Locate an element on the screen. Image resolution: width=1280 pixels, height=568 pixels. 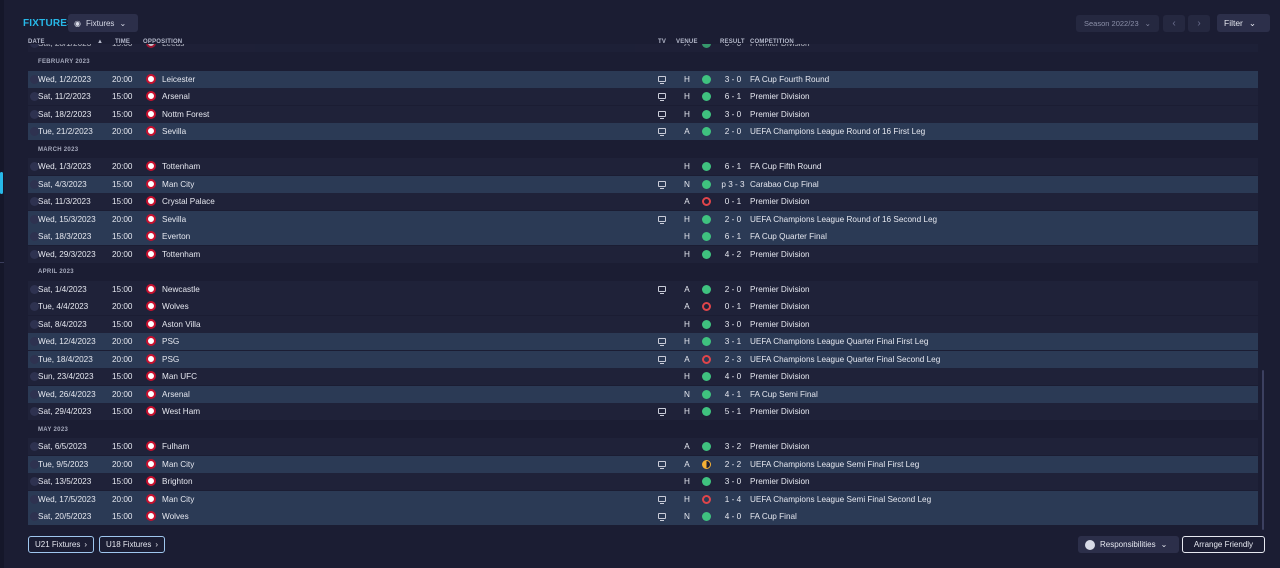
fixture-competition: FA Cup Fourth Round is located at coordinates (789, 79).